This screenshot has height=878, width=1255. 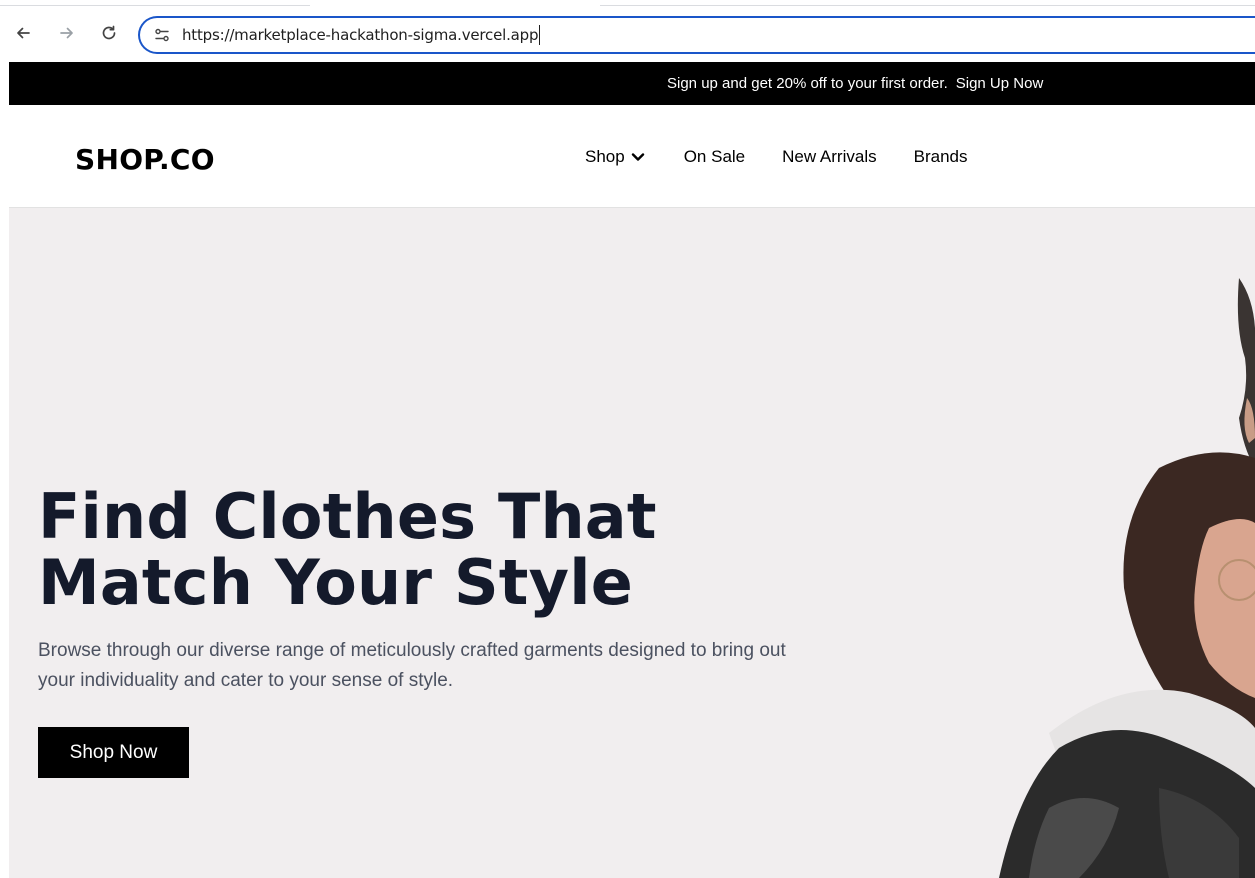 I want to click on sign-up-link: Sign Up Now, so click(x=1000, y=83).